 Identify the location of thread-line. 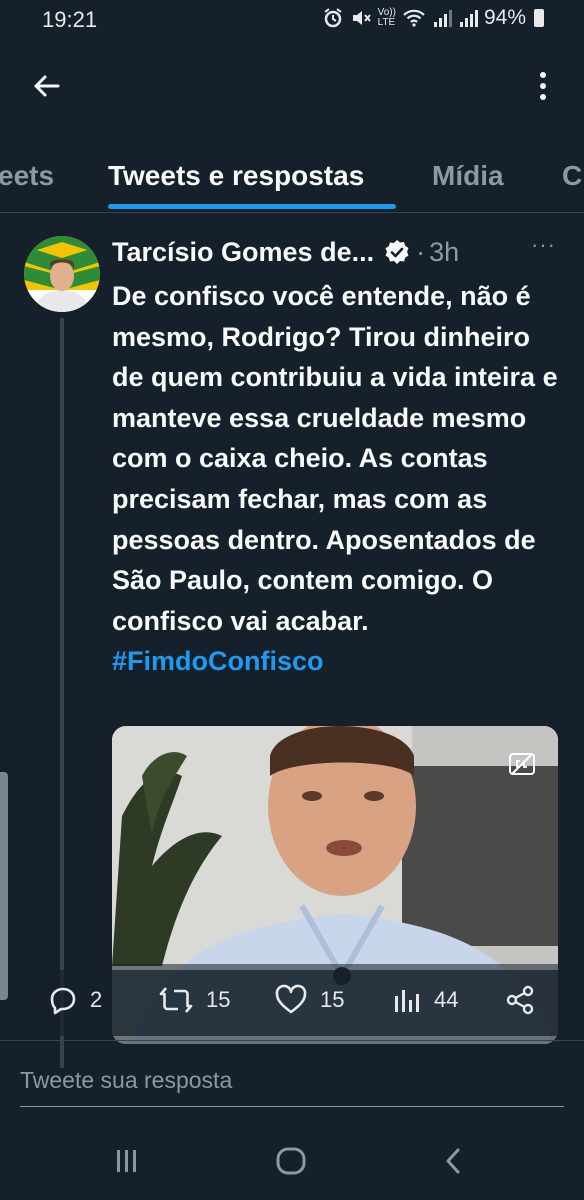
(62, 693).